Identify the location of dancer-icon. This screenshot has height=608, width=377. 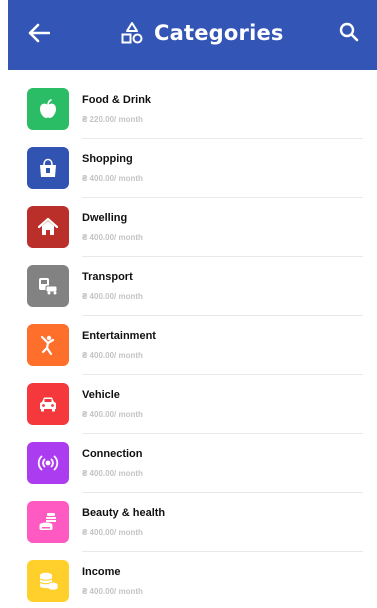
(47, 345).